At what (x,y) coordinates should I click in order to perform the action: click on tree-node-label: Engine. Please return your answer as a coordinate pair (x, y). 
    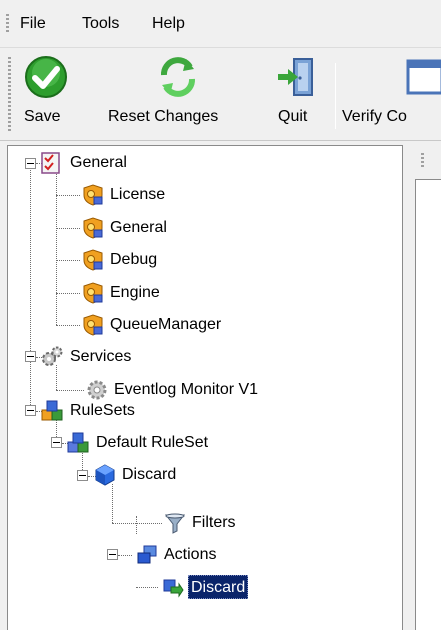
    Looking at the image, I should click on (135, 292).